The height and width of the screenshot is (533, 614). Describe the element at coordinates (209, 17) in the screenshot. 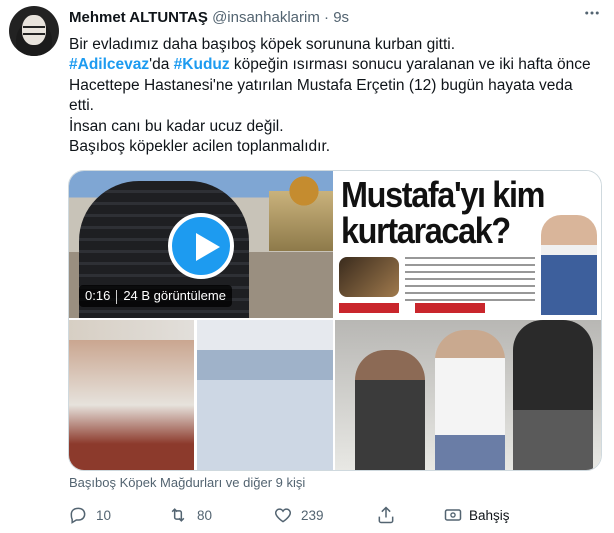

I see `tweet-header: Mehmet ALTUNTAŞ @insanhaklarim · 9s` at that location.